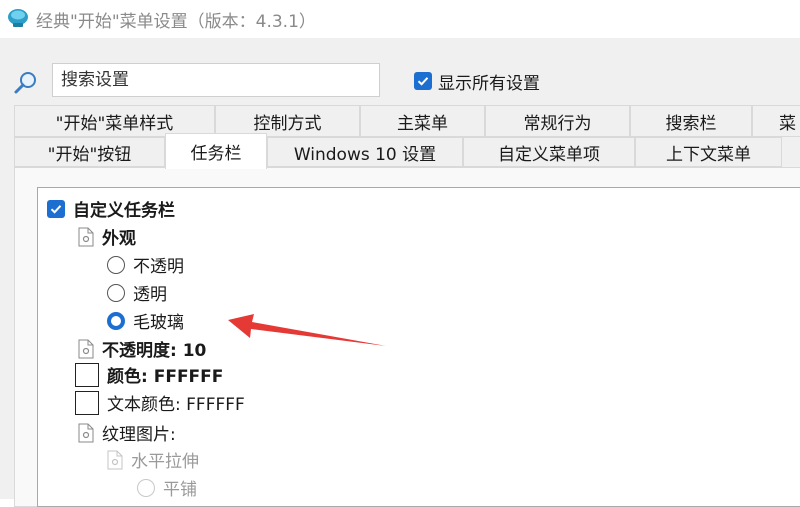  I want to click on option-frosted-glass: 毛玻璃, so click(145, 320).